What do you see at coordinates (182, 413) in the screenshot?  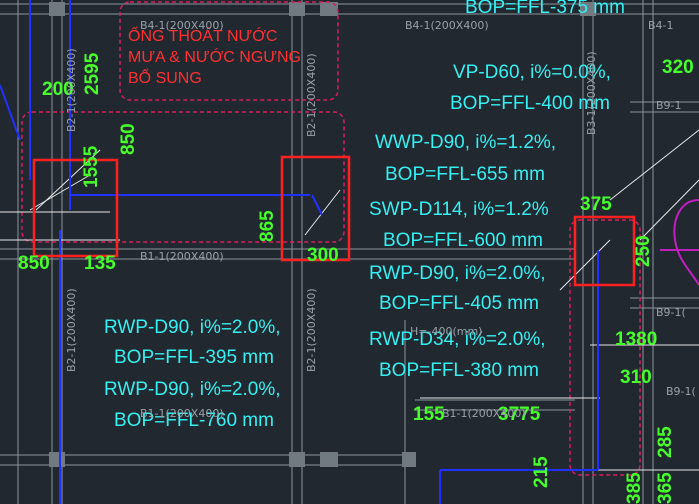 I see `beam-b11-bottom: B1-1(200X400)` at bounding box center [182, 413].